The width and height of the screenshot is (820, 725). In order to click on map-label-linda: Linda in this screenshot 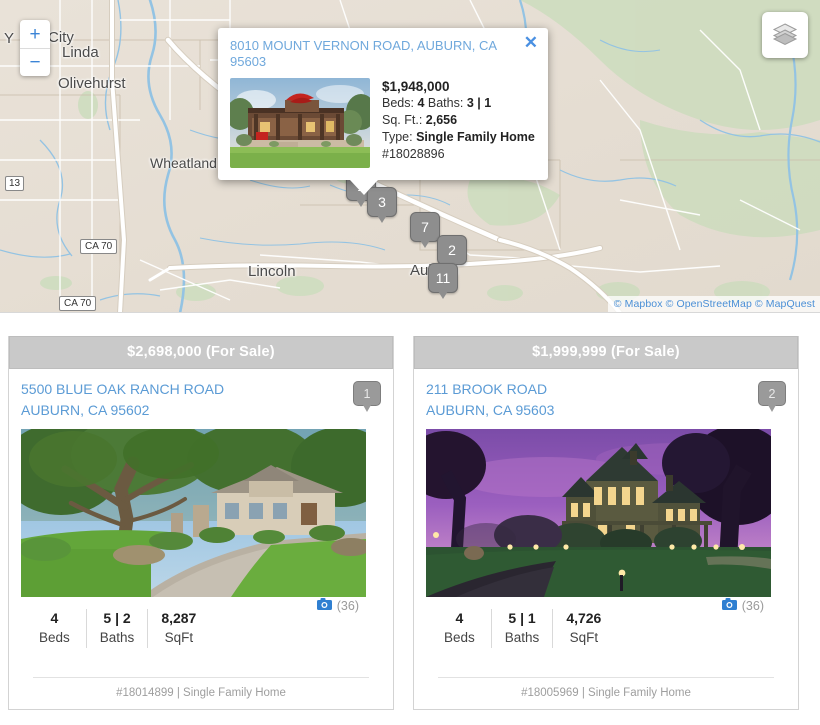, I will do `click(80, 52)`.